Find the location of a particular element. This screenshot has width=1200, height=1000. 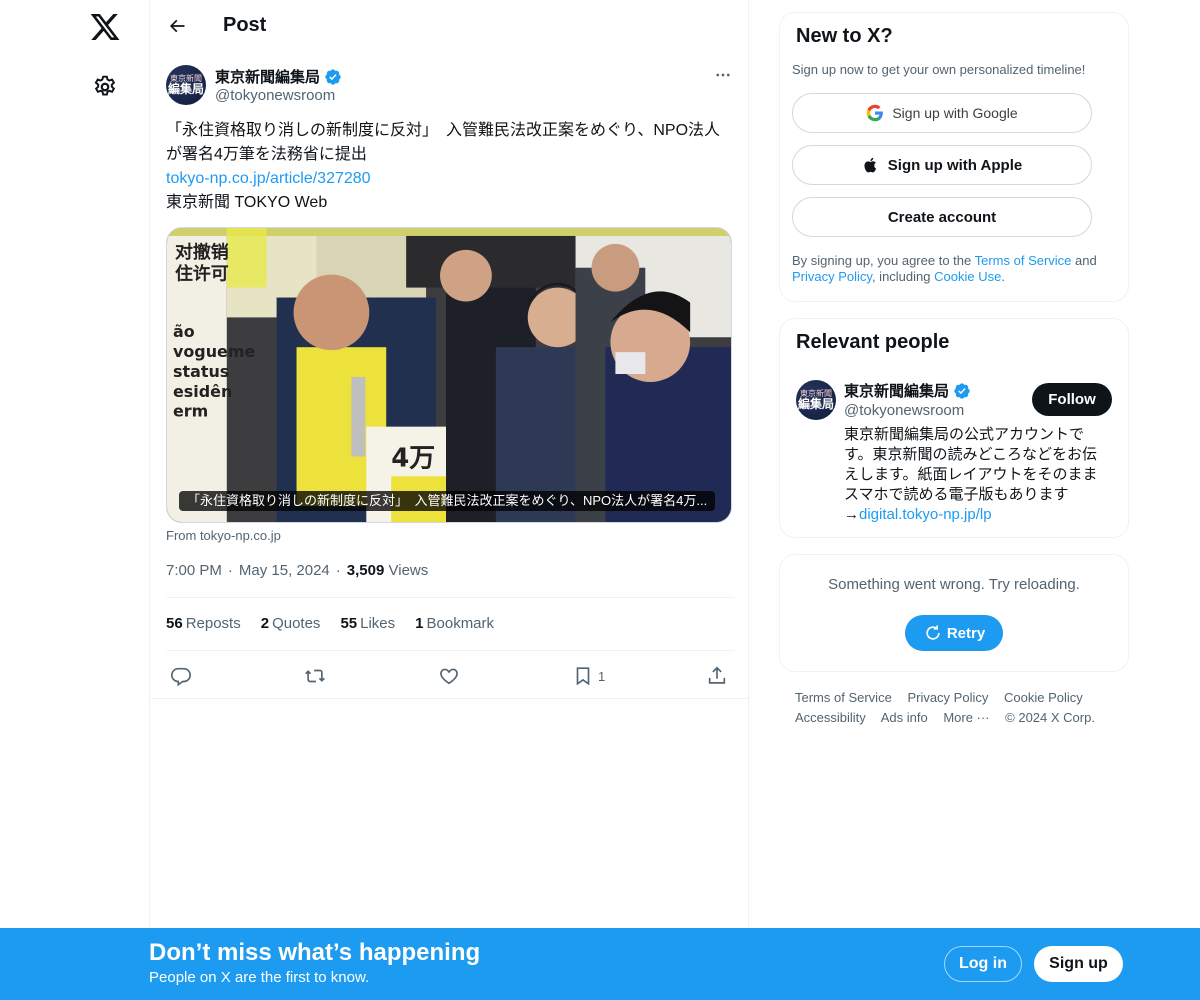

svg-text: 对撤销 is located at coordinates (202, 252).